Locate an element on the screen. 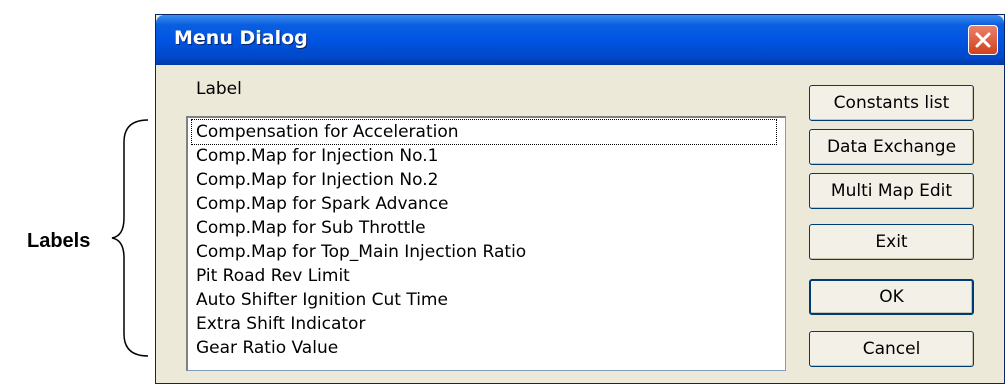  constants-list-button: Constants list is located at coordinates (891, 103).